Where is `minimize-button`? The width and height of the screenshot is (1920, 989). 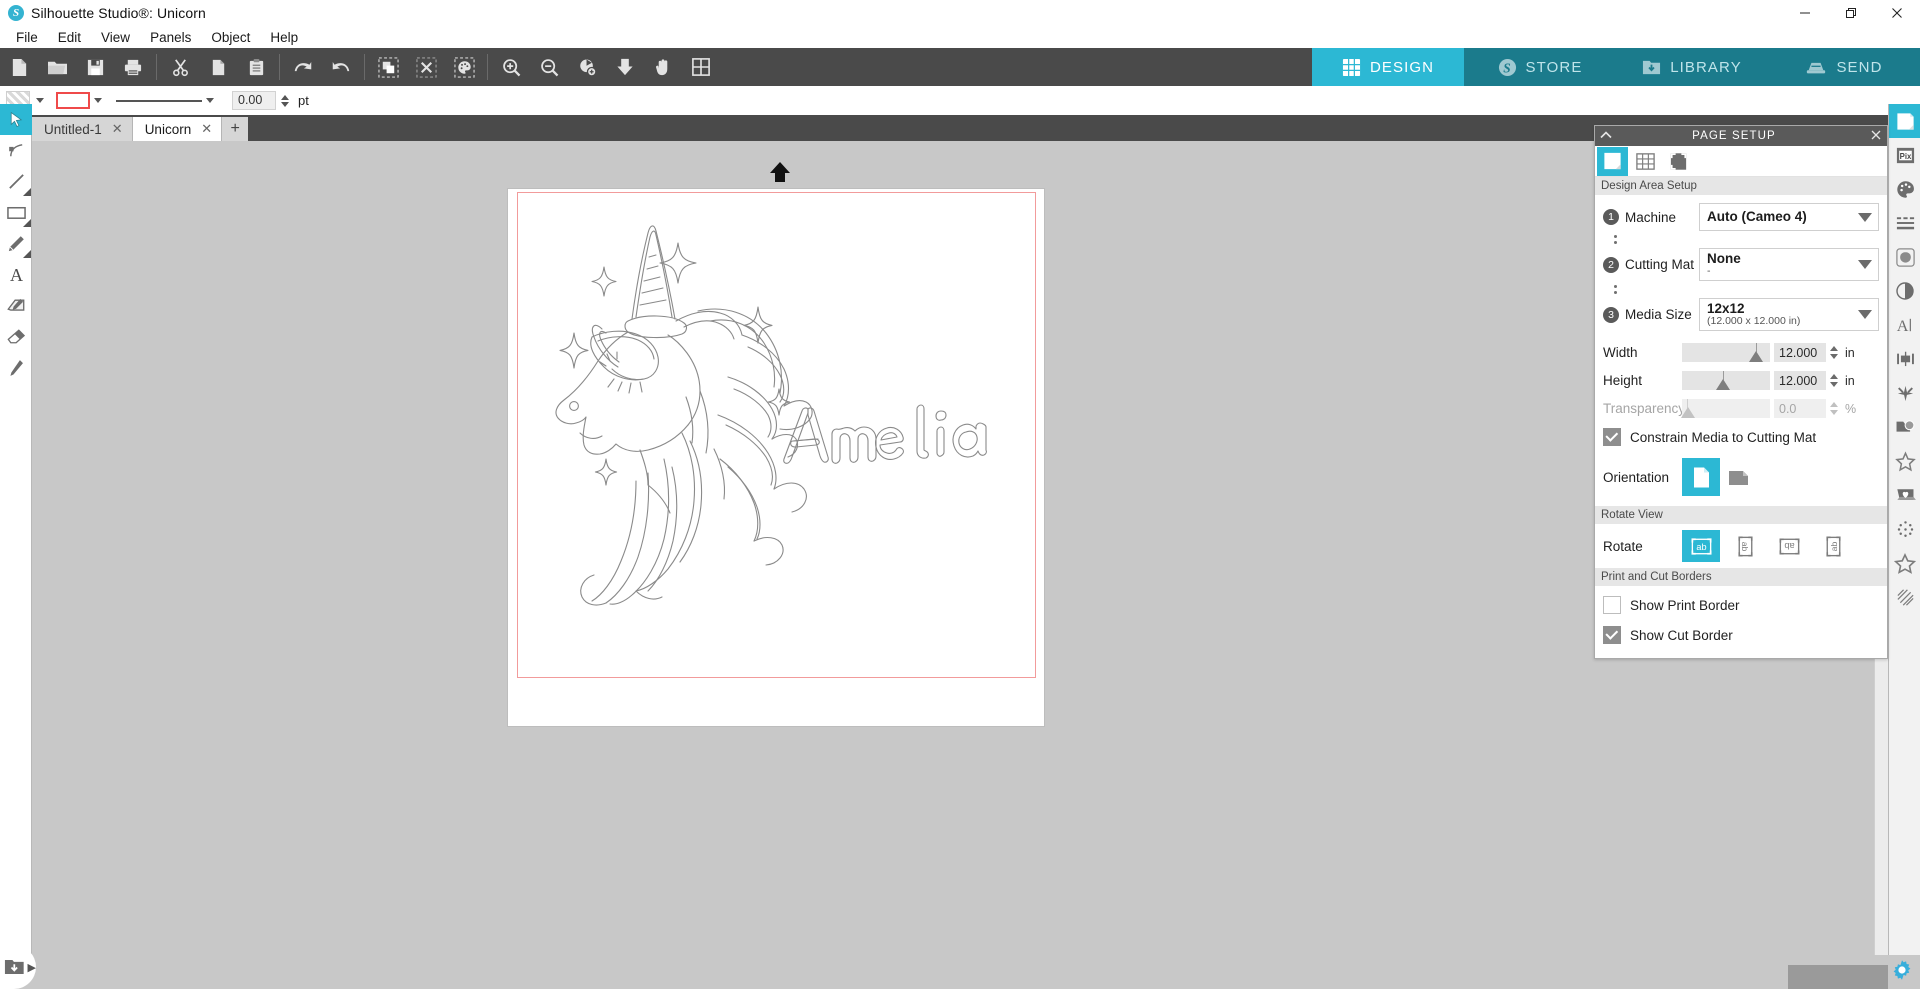
minimize-button is located at coordinates (1805, 13).